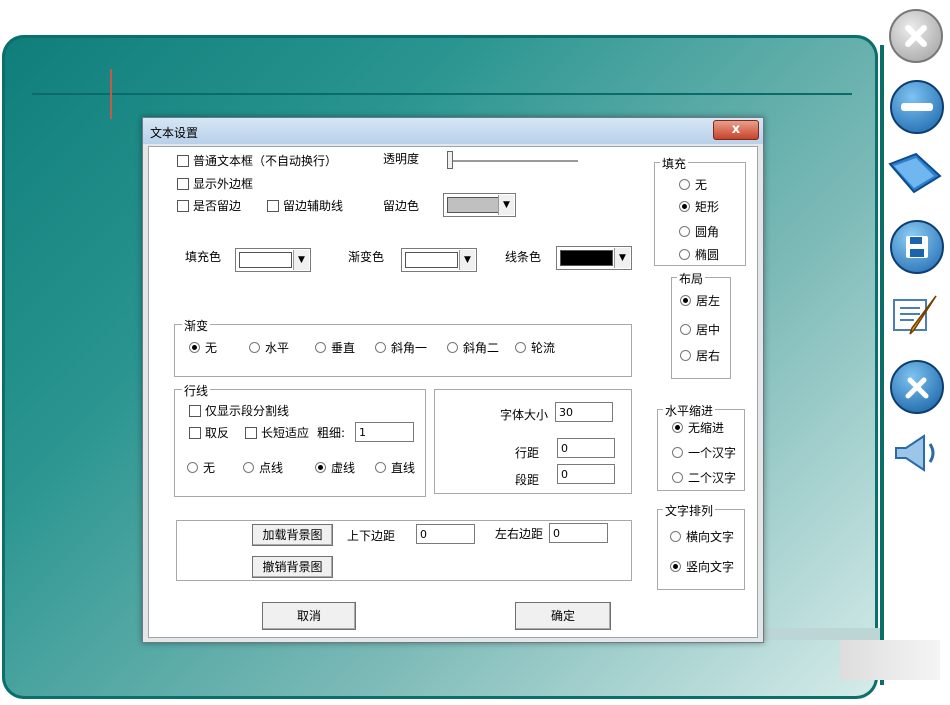  I want to click on layout-right-radio, so click(685, 355).